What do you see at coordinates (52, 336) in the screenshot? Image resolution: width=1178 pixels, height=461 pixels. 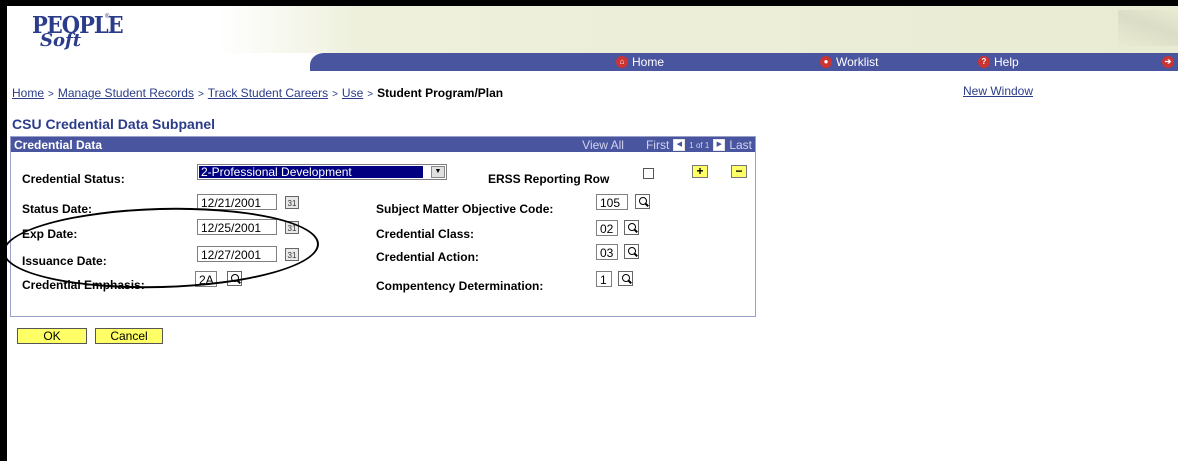 I see `ok-button: OK` at bounding box center [52, 336].